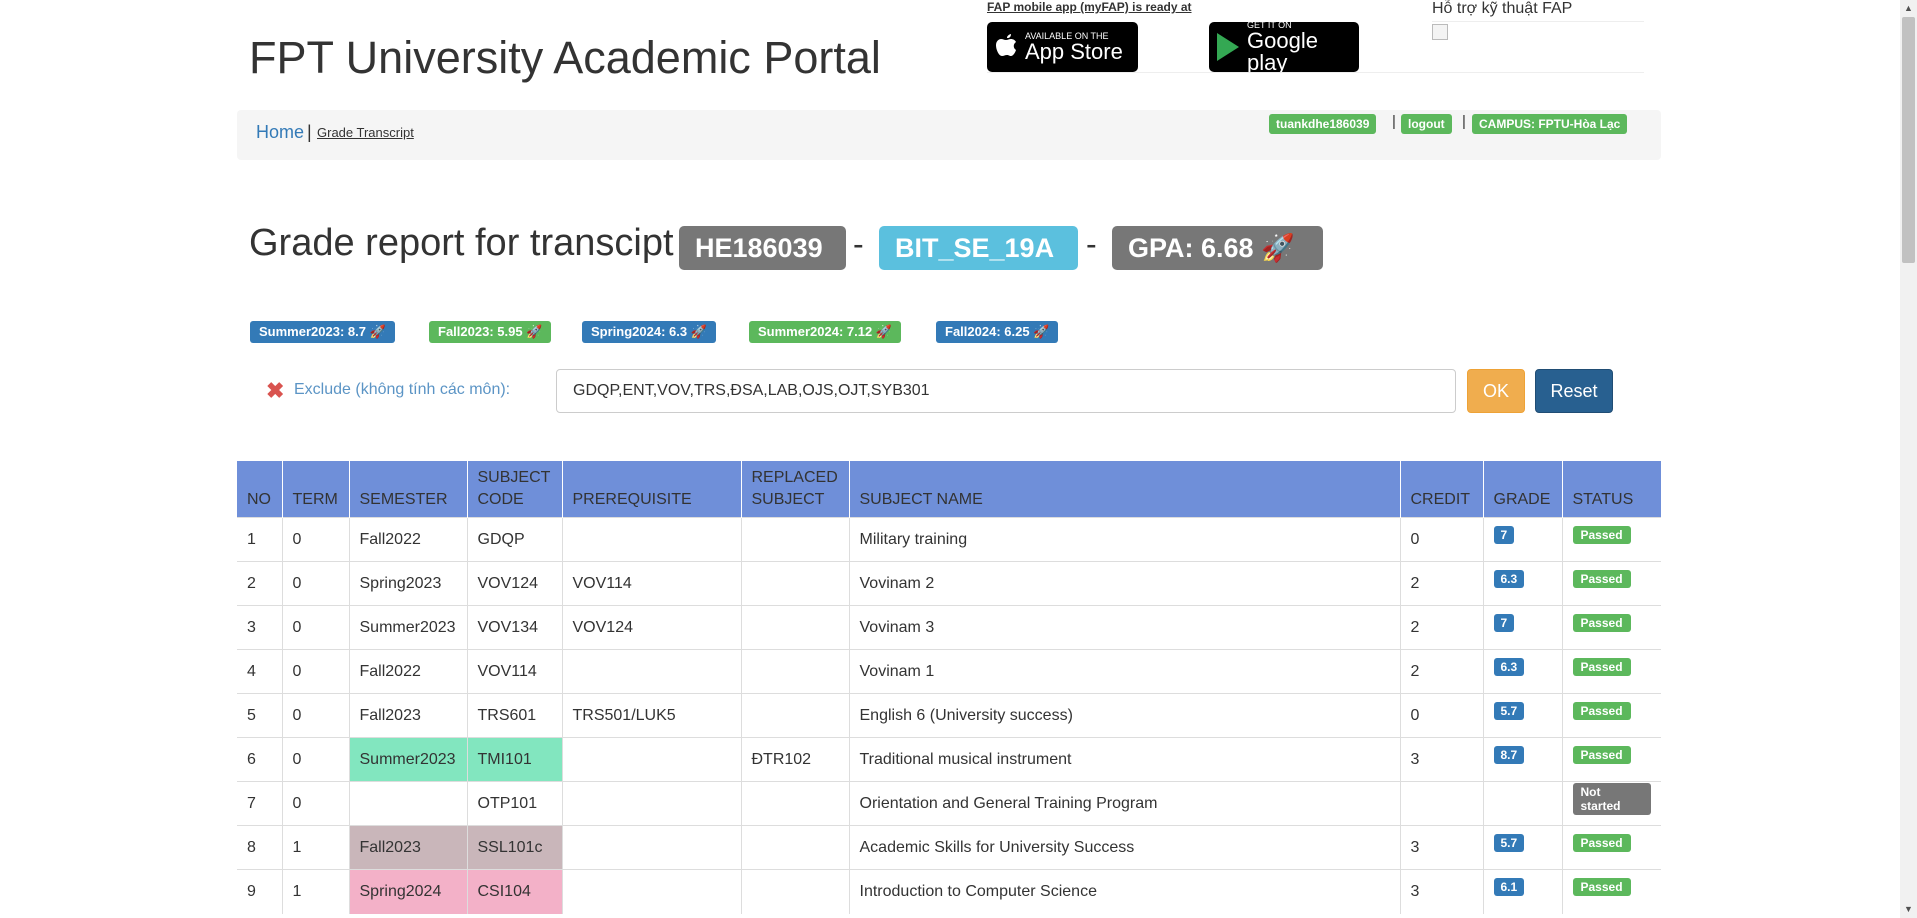 This screenshot has height=918, width=1917. I want to click on username-badge: tuankdhe186039, so click(1323, 124).